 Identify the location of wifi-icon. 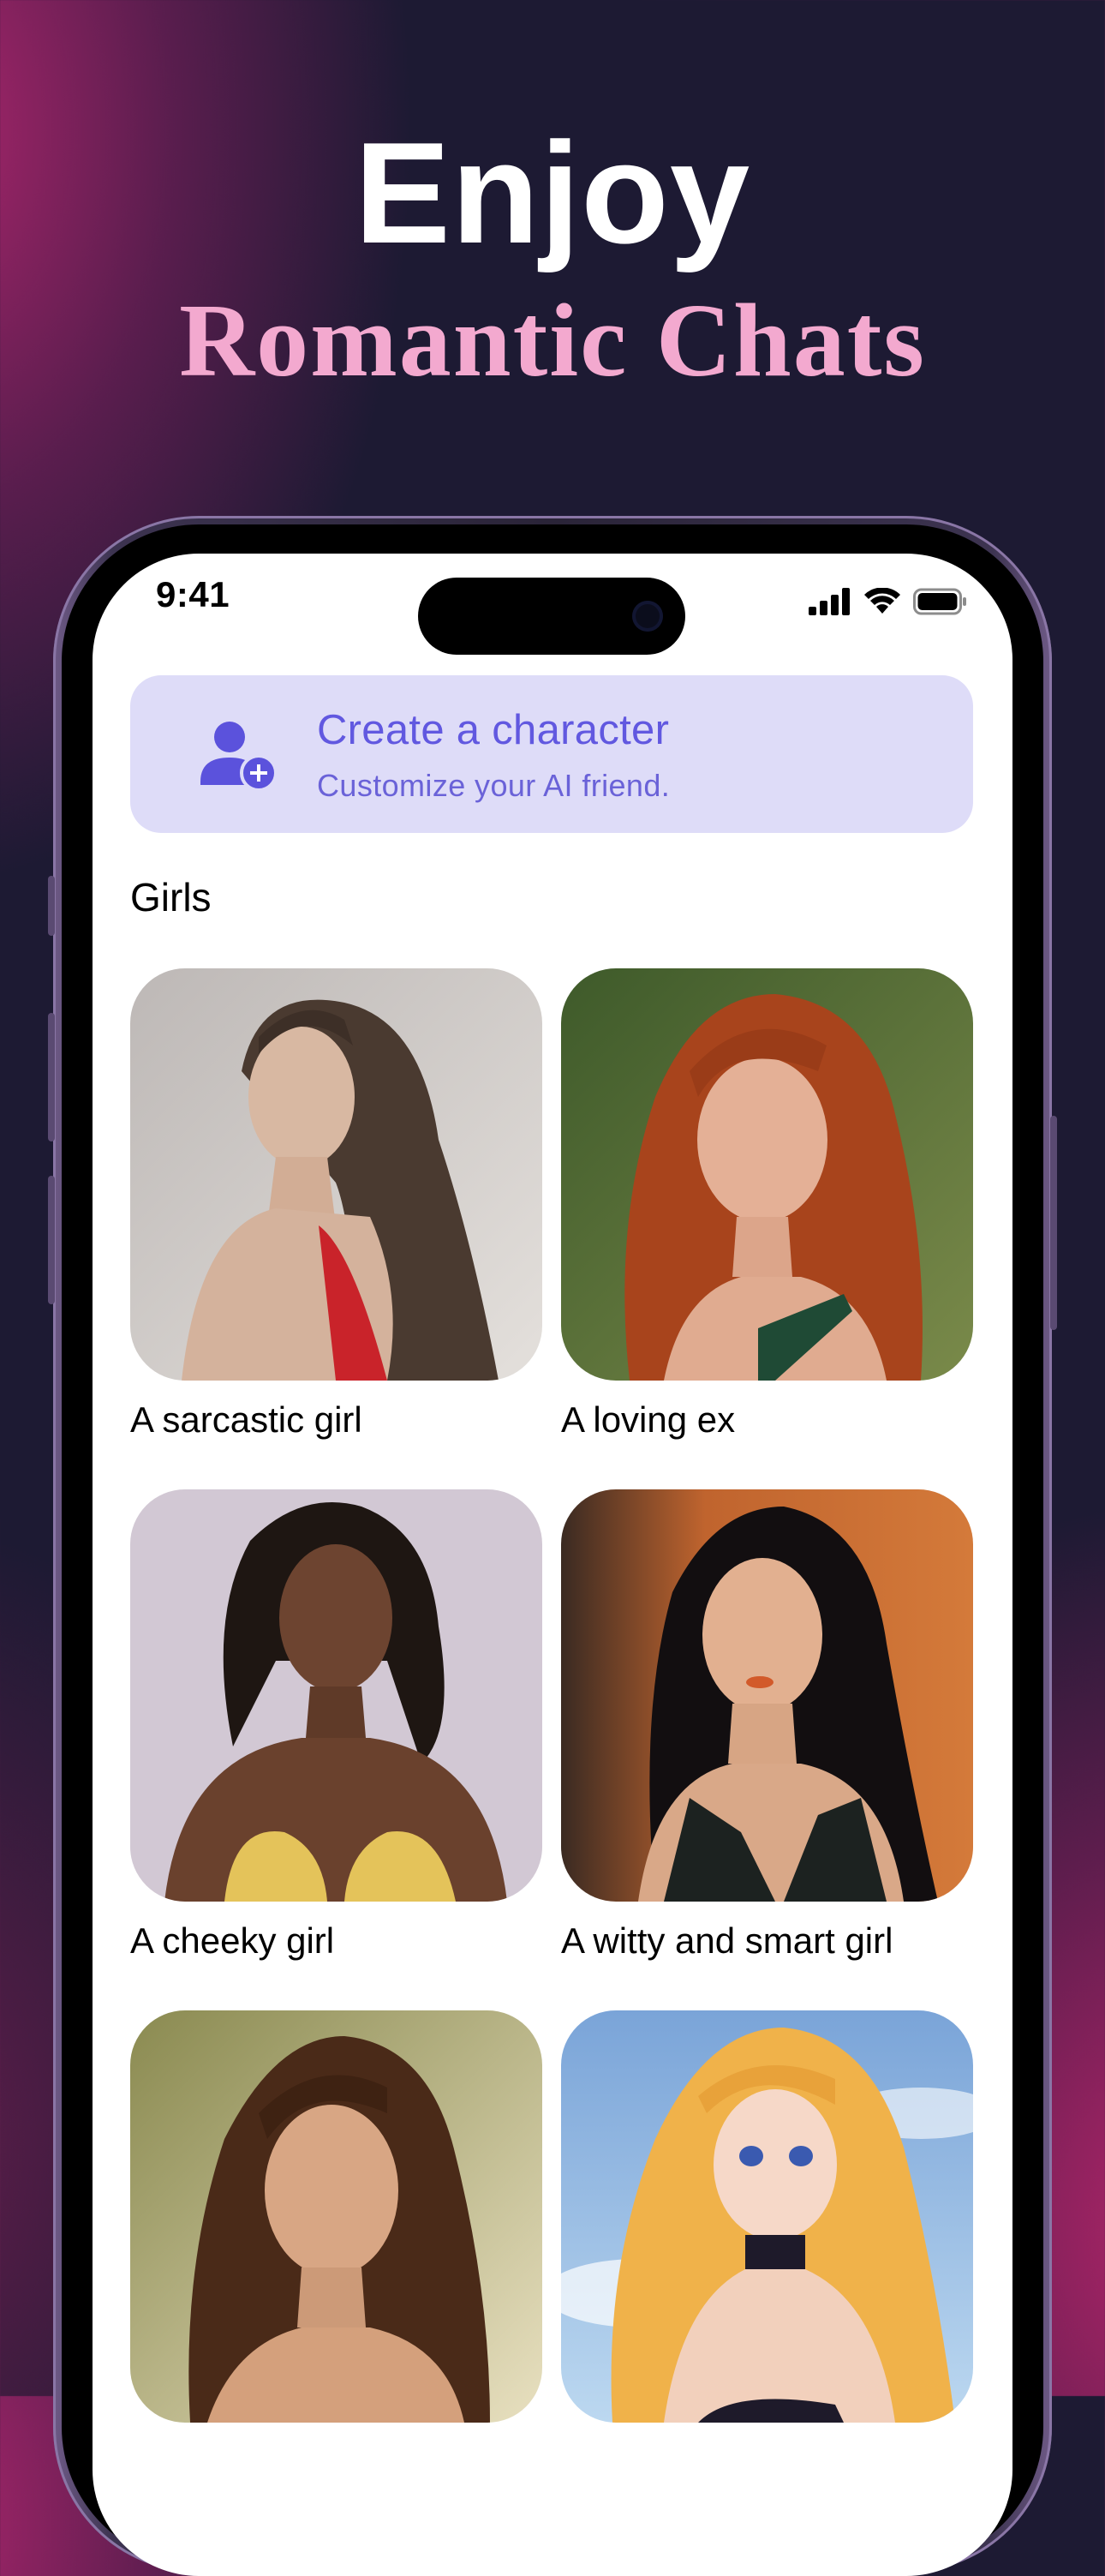
(882, 601).